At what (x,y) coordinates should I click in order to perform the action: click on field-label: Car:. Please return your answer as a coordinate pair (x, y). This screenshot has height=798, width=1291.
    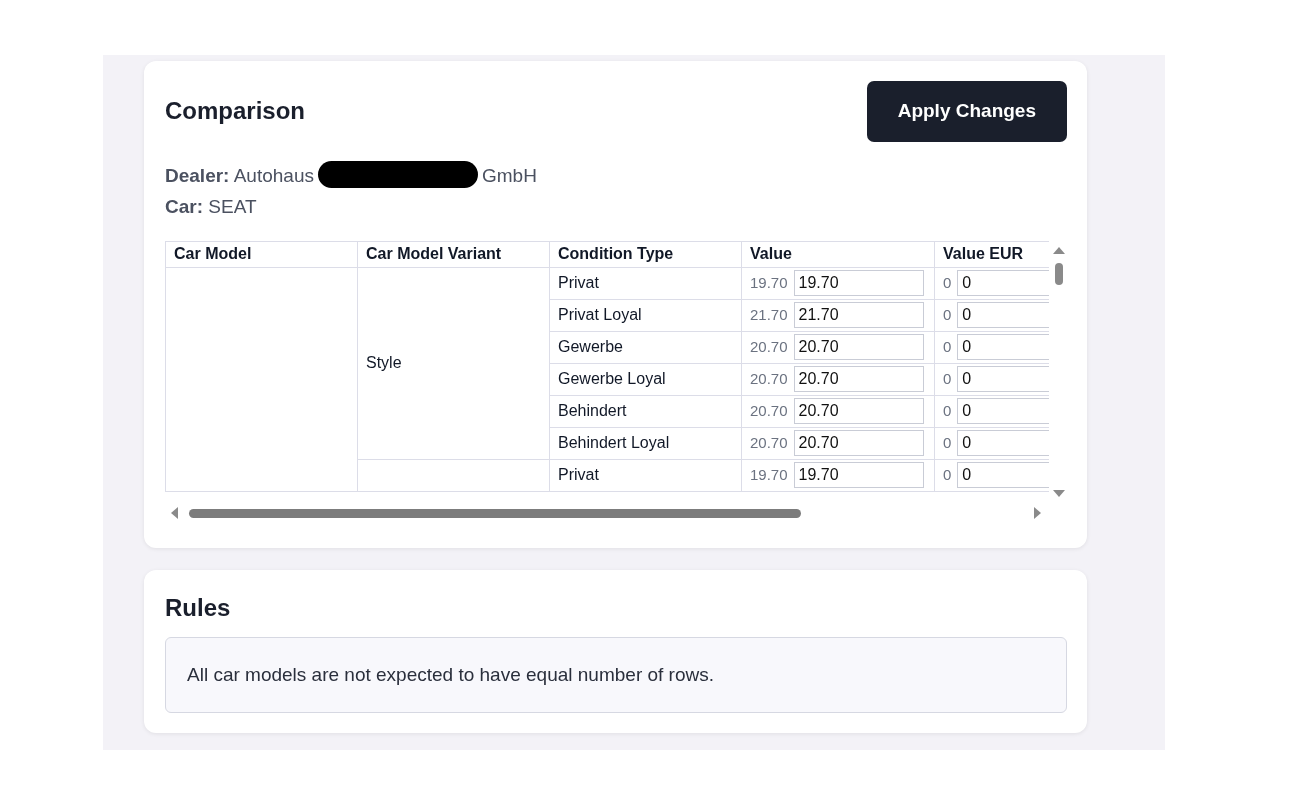
    Looking at the image, I should click on (184, 206).